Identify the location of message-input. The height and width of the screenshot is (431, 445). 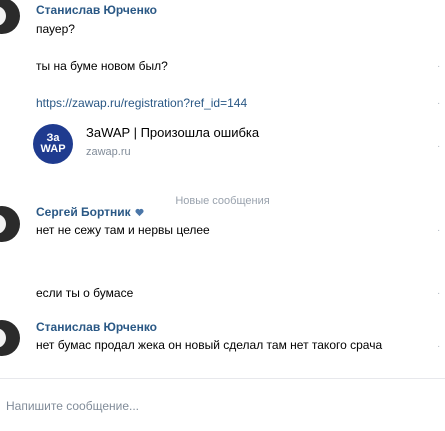
(222, 405).